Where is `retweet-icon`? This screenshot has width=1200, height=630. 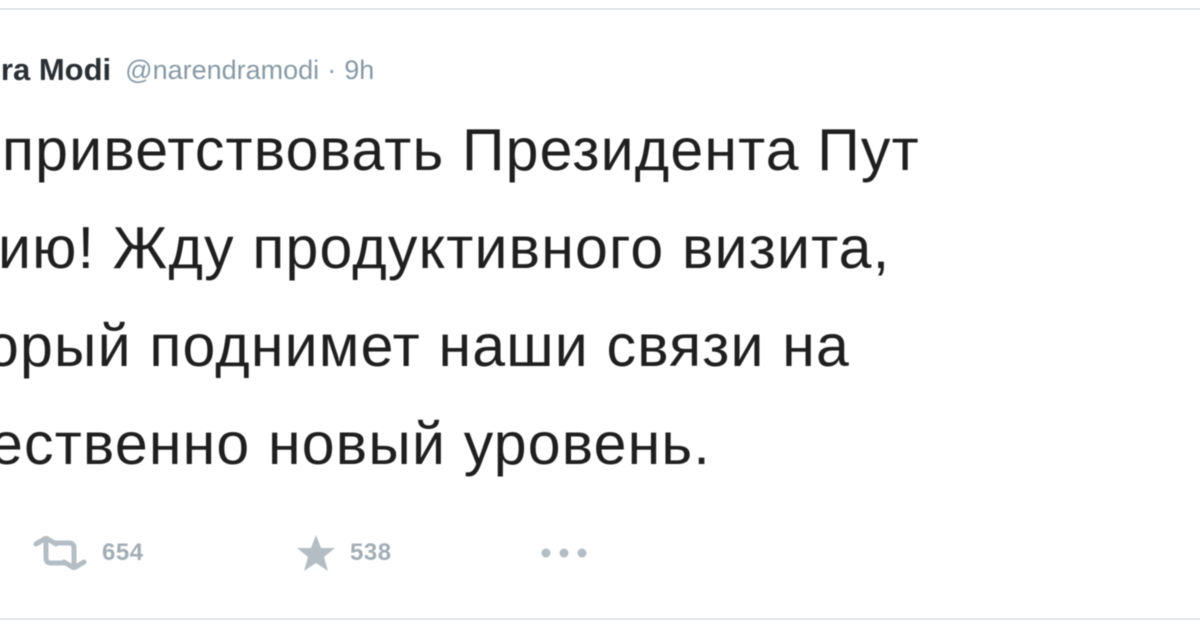
retweet-icon is located at coordinates (60, 553).